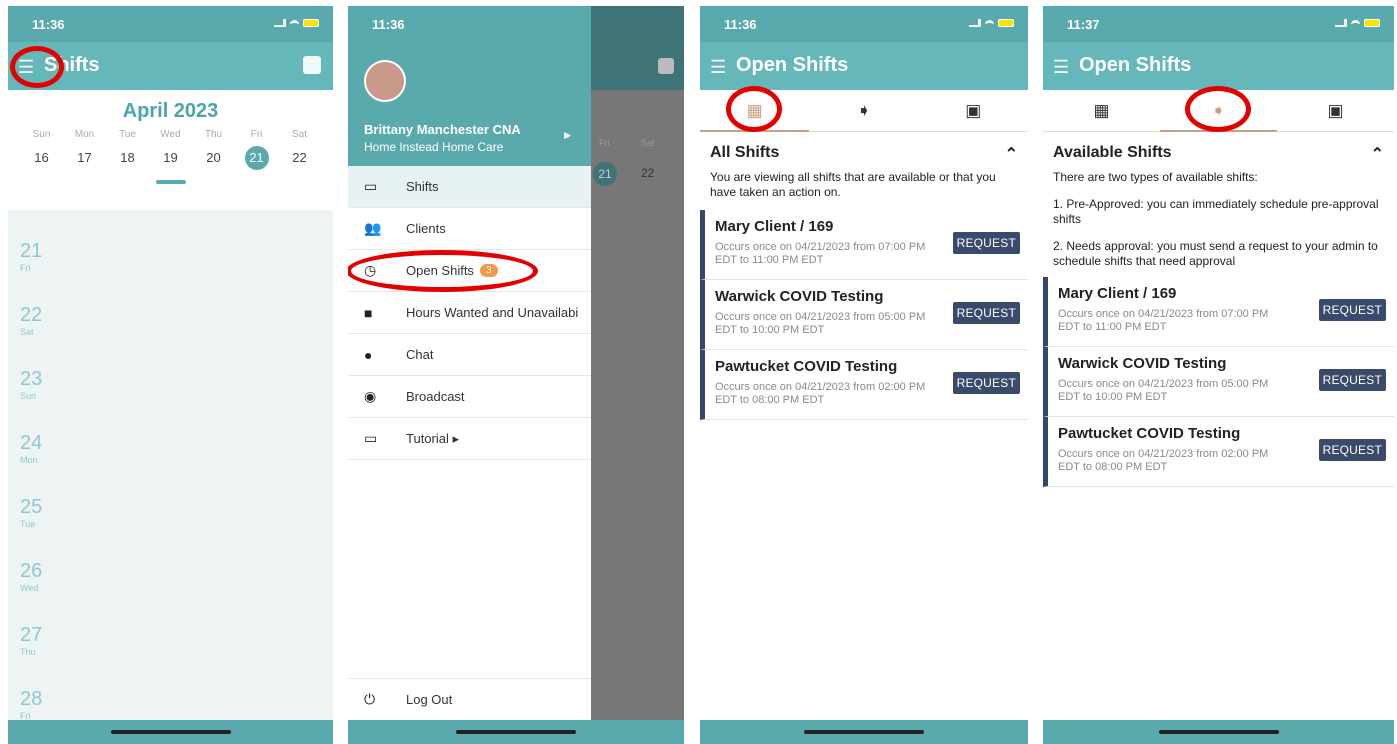 The height and width of the screenshot is (744, 1397). What do you see at coordinates (31, 512) in the screenshot?
I see `day-item: 25 Tue` at bounding box center [31, 512].